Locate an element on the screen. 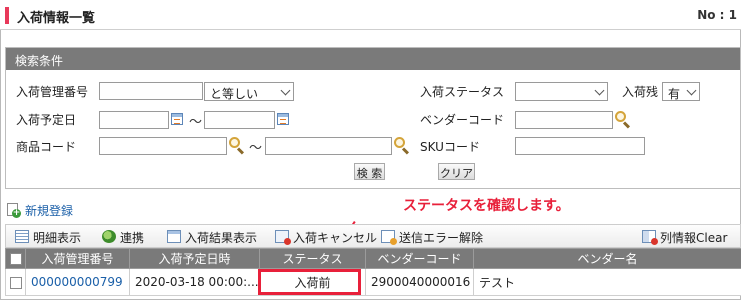 The height and width of the screenshot is (300, 741). new-registration-label: 新規登録 is located at coordinates (49, 211).